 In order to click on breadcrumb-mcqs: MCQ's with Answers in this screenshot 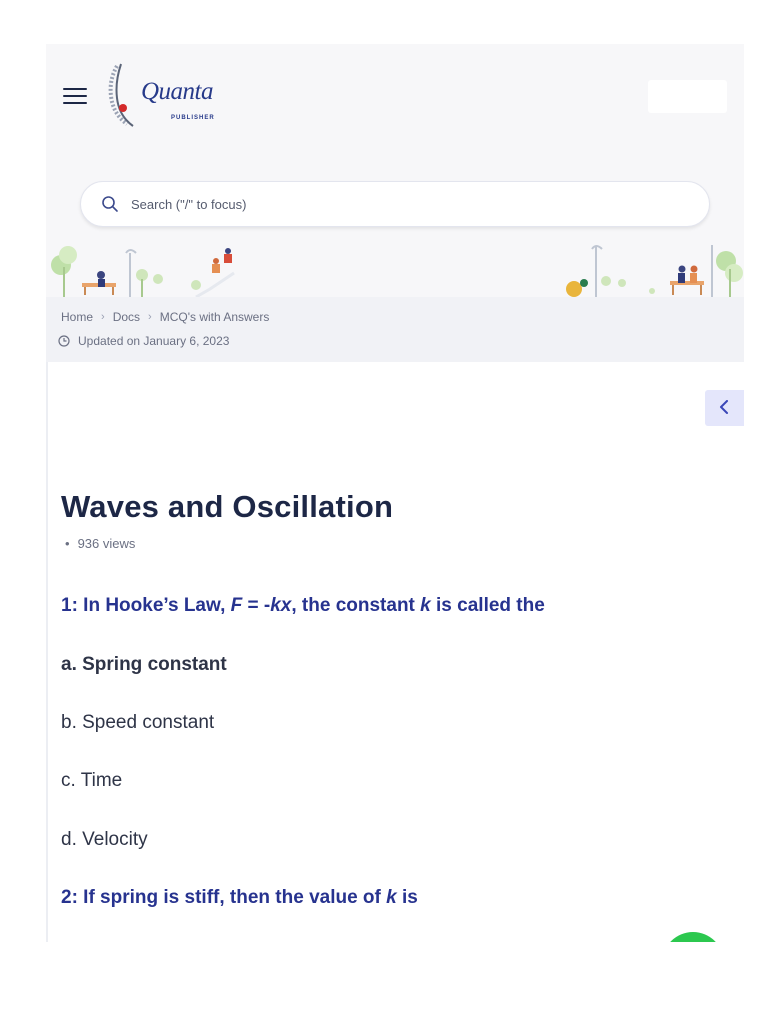, I will do `click(215, 317)`.